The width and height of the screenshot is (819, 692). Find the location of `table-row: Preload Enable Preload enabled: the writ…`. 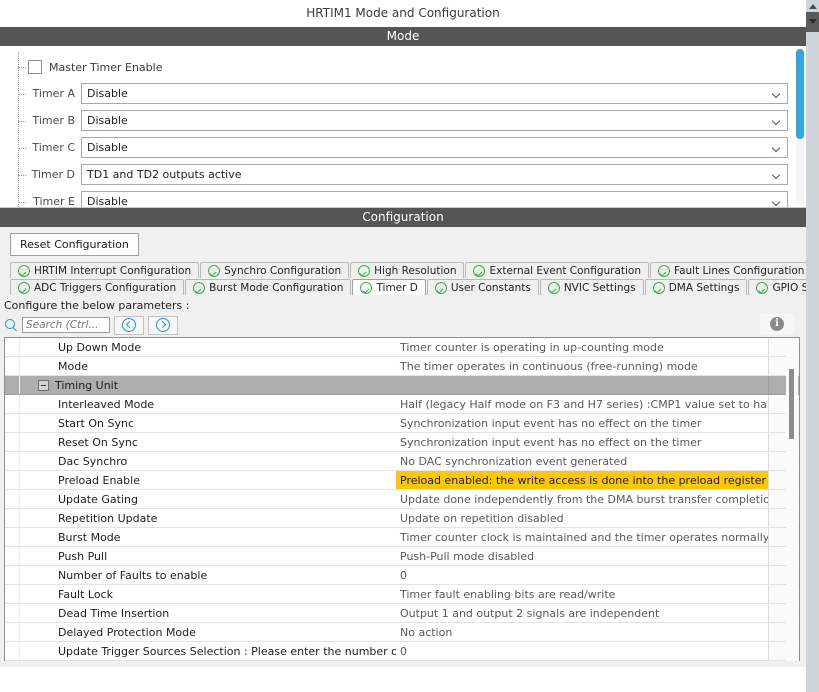

table-row: Preload Enable Preload enabled: the writ… is located at coordinates (402, 480).